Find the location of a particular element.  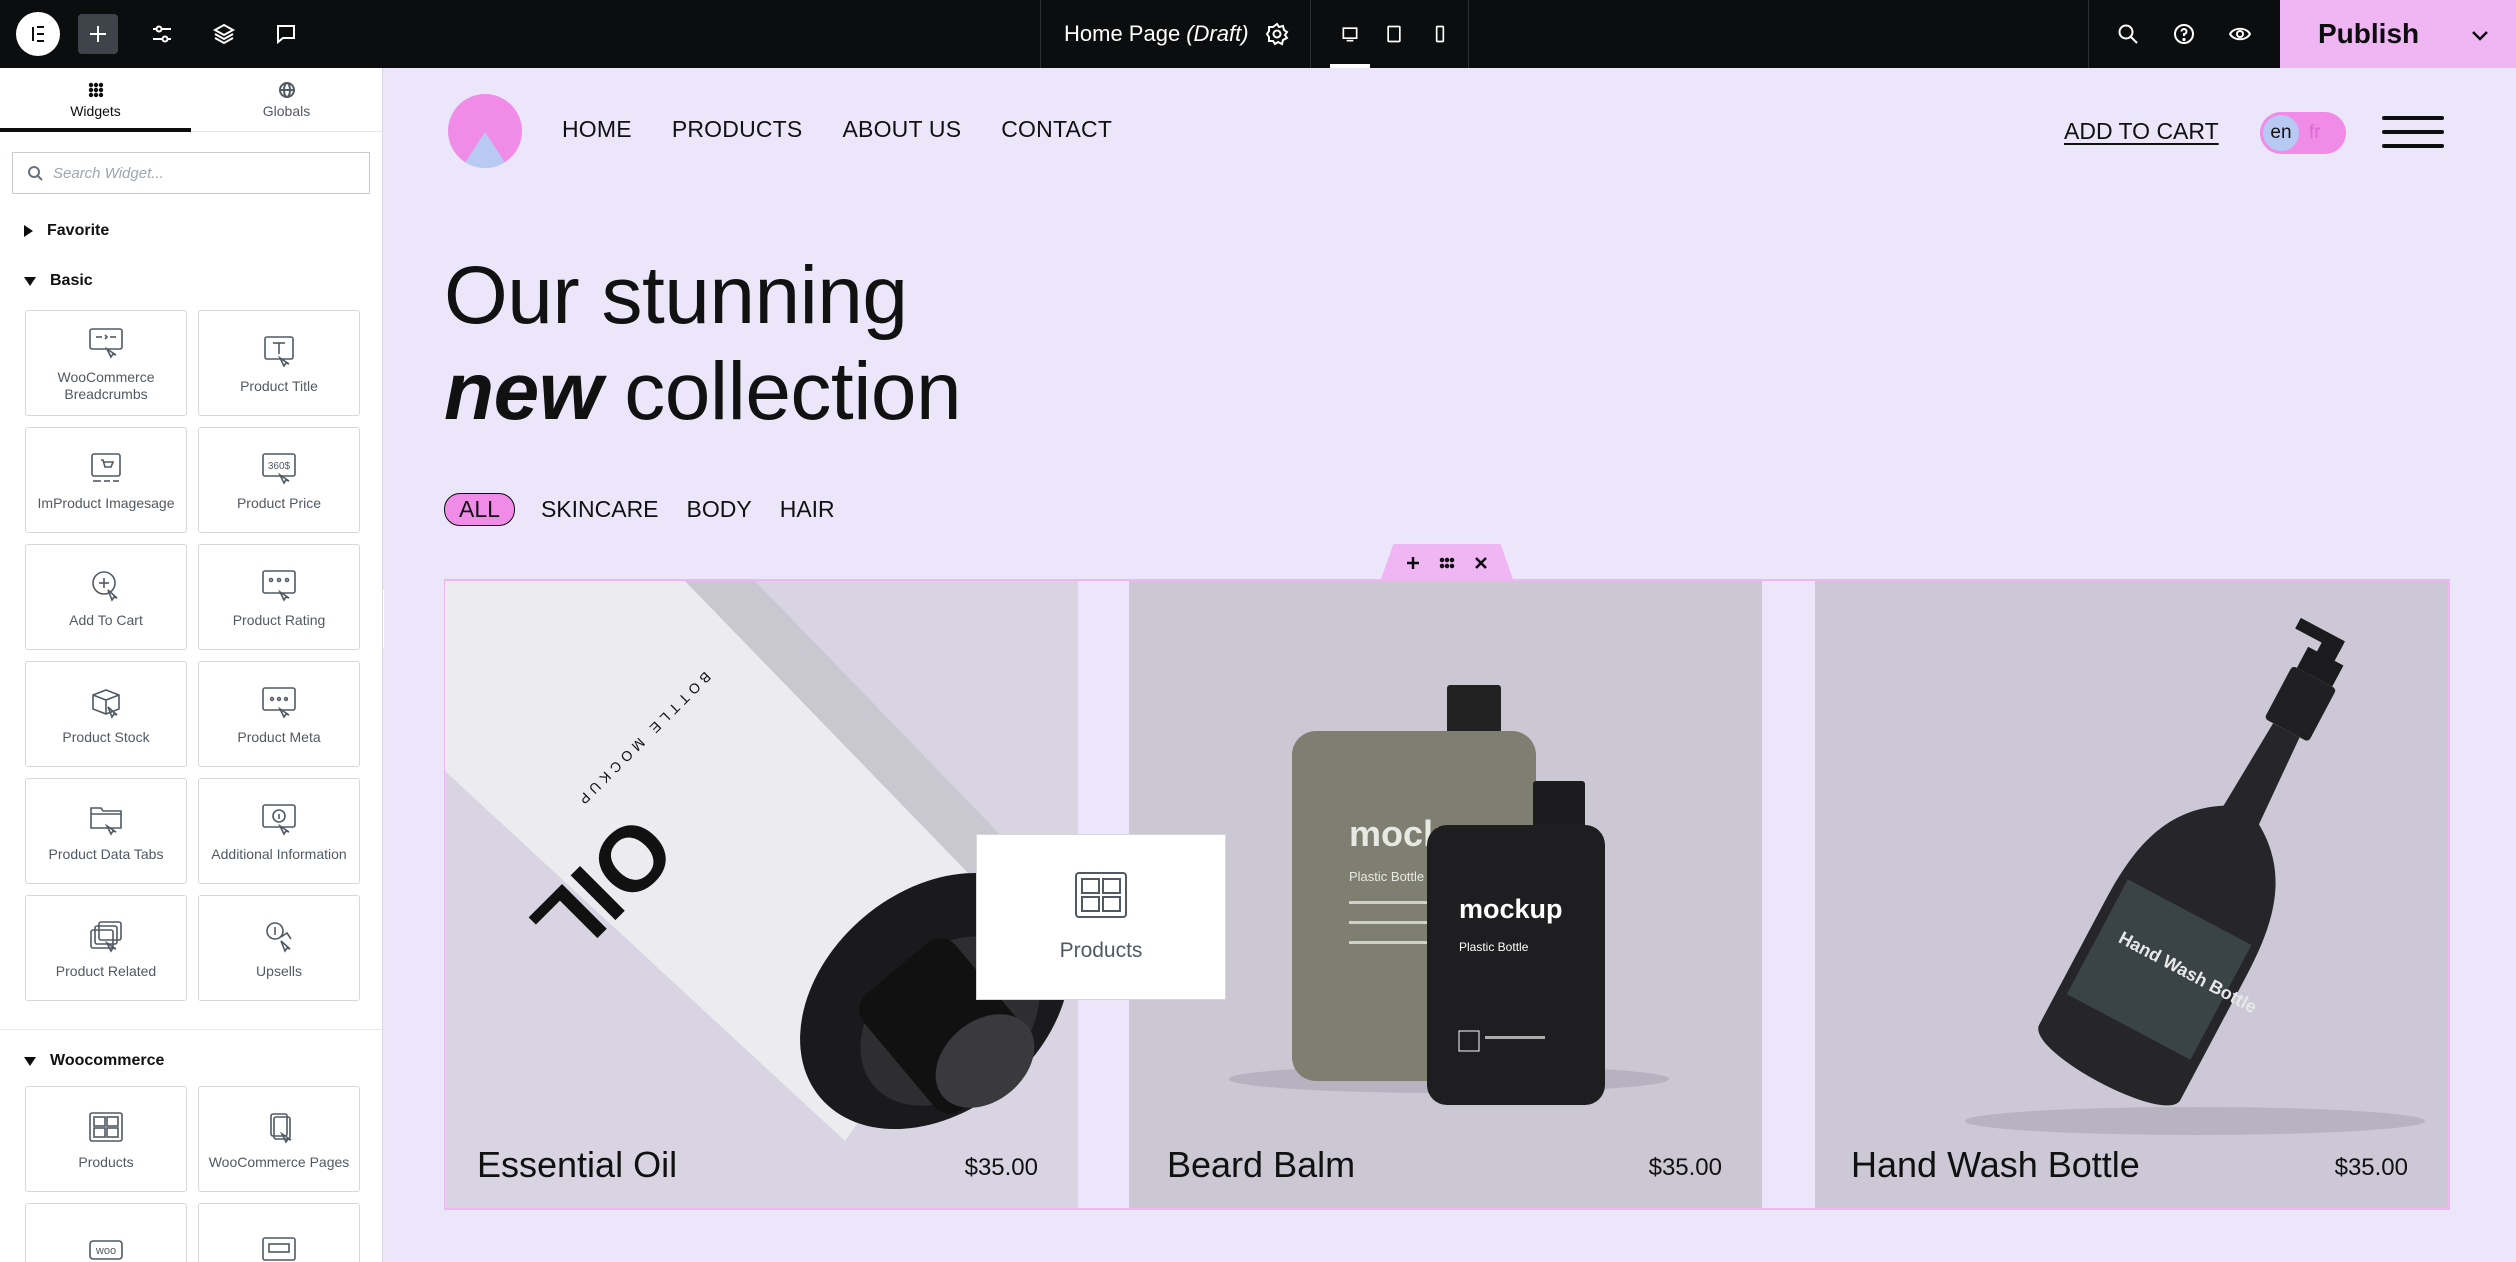

nav-contact: CONTACT is located at coordinates (1056, 129).